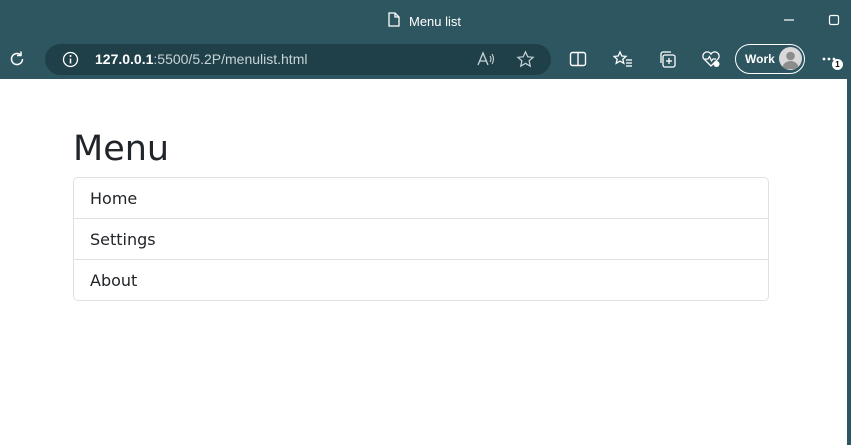  I want to click on url-text: 127.0.0.1:5500/5.2P/menulist.html, so click(201, 59).